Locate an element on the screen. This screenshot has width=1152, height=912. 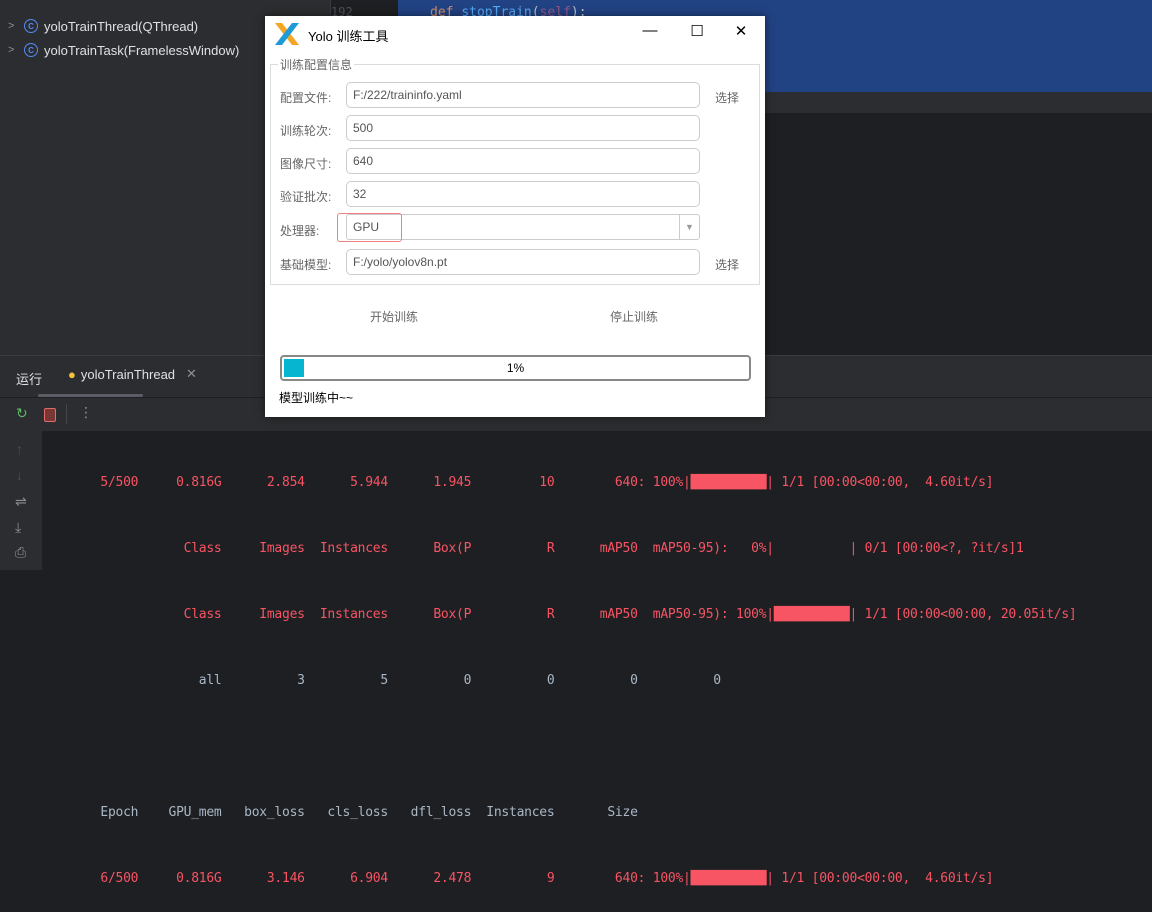
base-model-input: F:/yolo/yolov8n.pt is located at coordinates (523, 262).